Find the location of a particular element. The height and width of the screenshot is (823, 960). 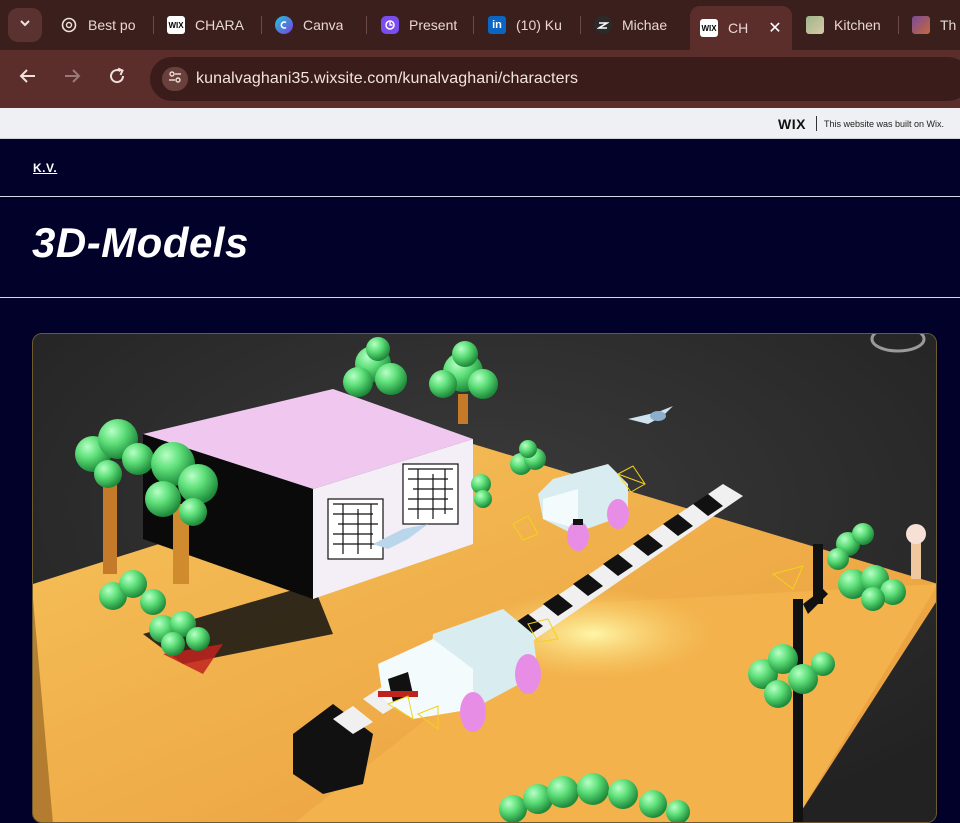

tab-1: WIX CHARA is located at coordinates (205, 25).